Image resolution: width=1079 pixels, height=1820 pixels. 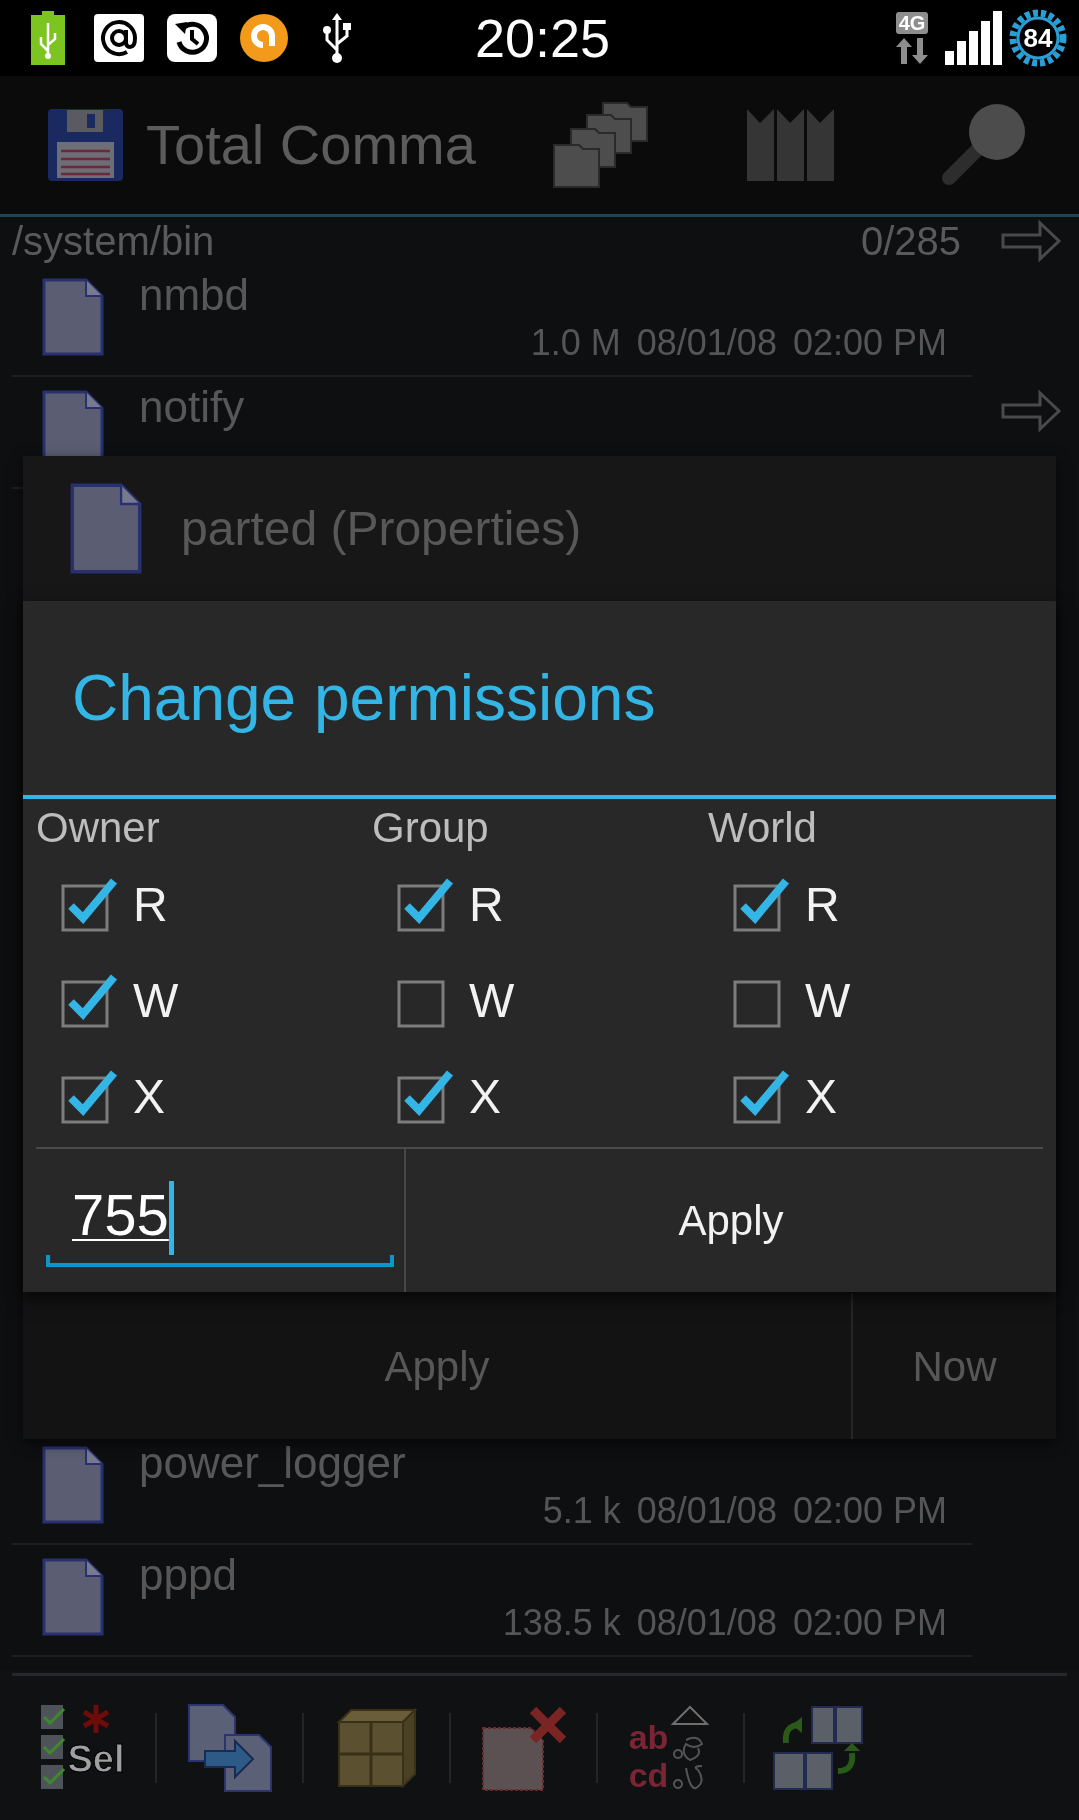 What do you see at coordinates (561, 1623) in the screenshot?
I see `file-size: 138.5 k` at bounding box center [561, 1623].